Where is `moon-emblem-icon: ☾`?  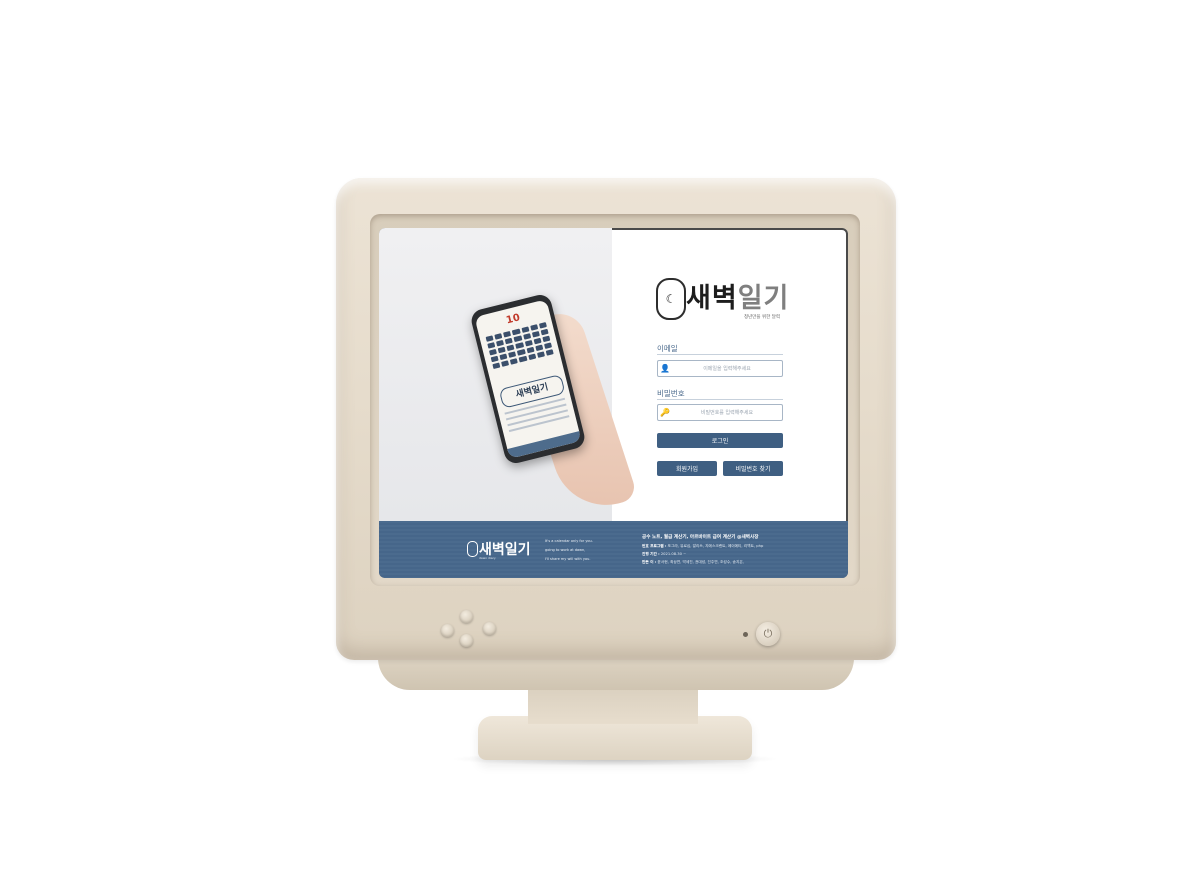
moon-emblem-icon: ☾ is located at coordinates (671, 299).